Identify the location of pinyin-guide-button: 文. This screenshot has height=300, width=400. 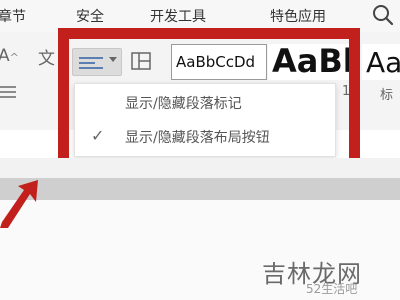
(46, 56).